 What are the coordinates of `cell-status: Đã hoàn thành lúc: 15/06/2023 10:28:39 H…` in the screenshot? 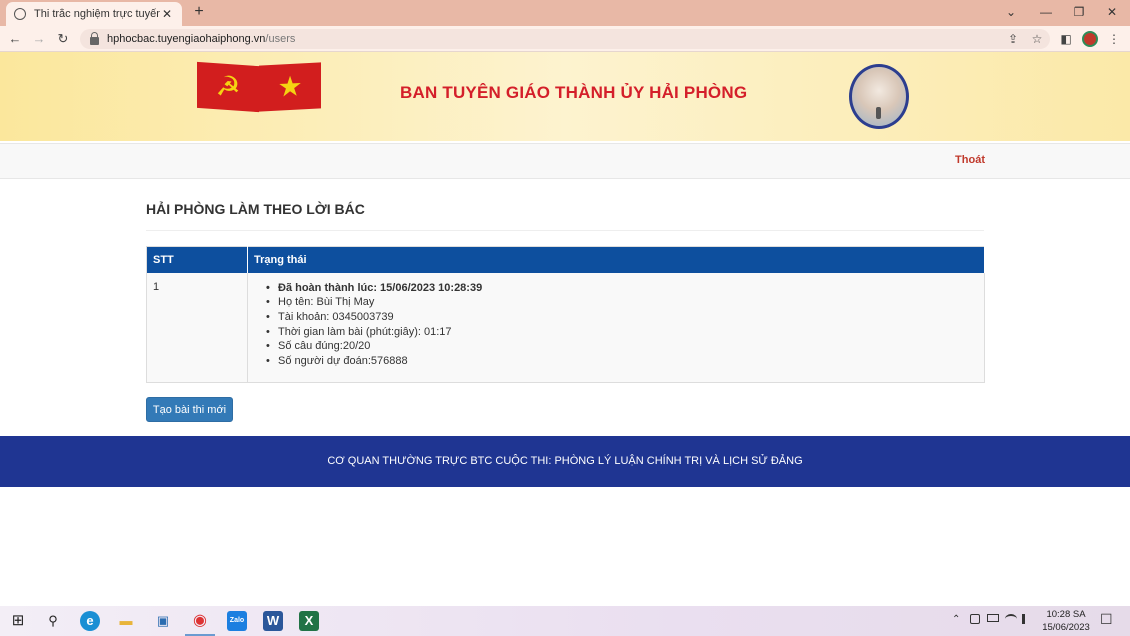 It's located at (616, 327).